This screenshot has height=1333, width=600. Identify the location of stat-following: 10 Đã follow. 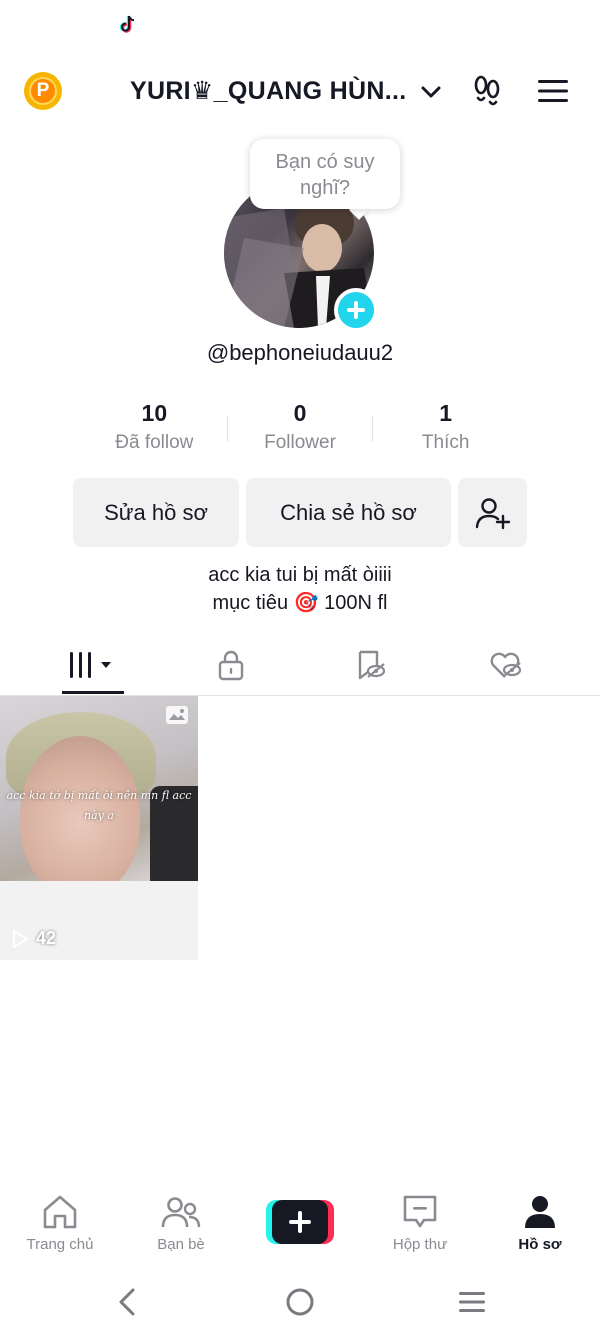
(154, 431).